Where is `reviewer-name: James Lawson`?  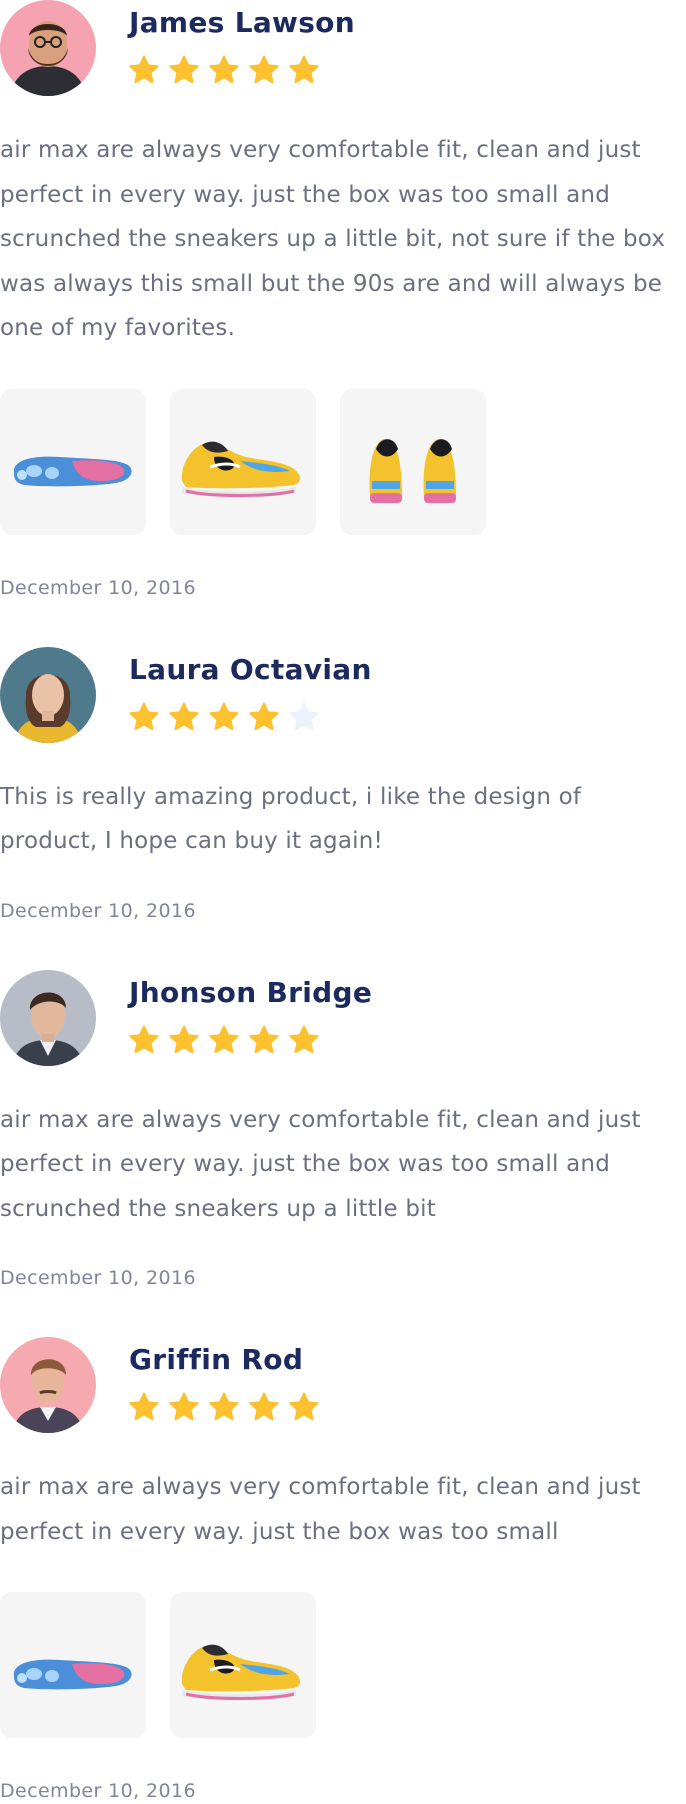
reviewer-name: James Lawson is located at coordinates (242, 22).